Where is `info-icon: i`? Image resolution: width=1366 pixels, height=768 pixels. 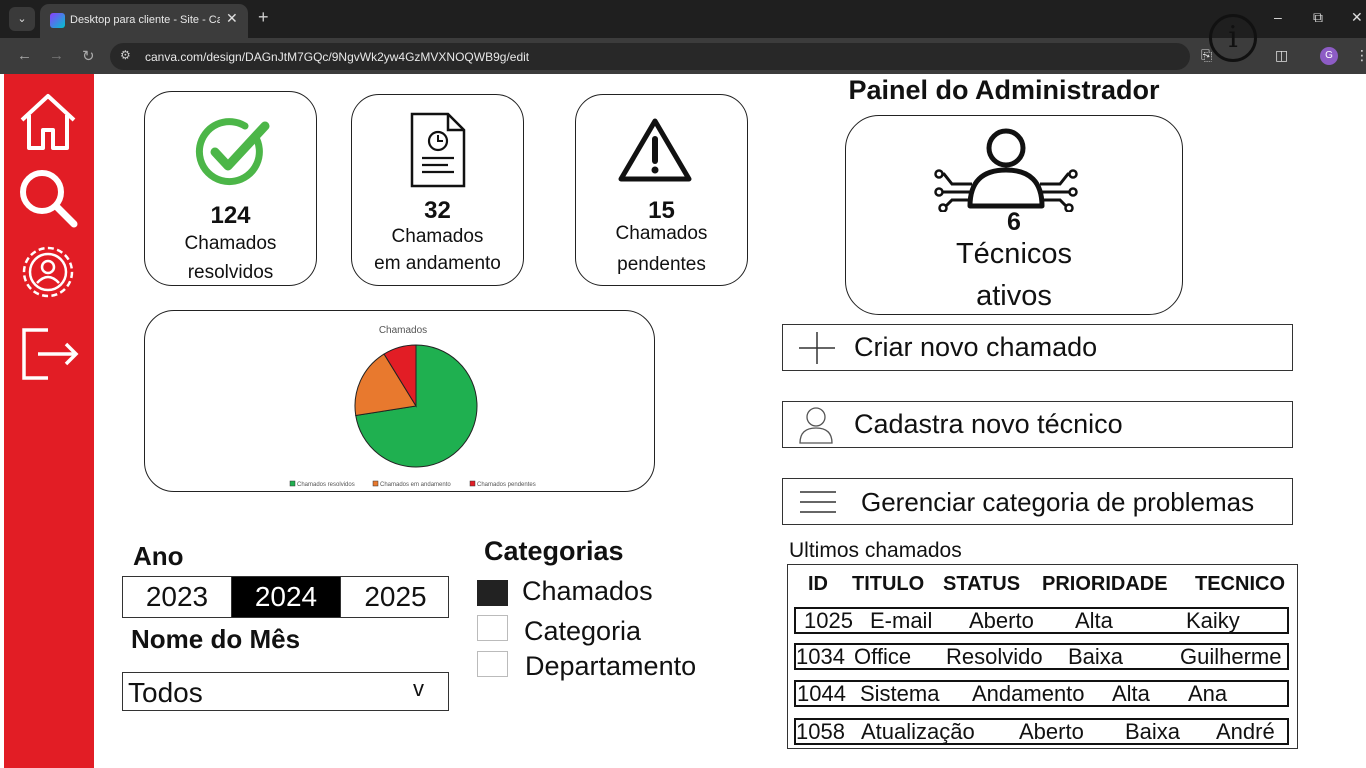 info-icon: i is located at coordinates (1233, 38).